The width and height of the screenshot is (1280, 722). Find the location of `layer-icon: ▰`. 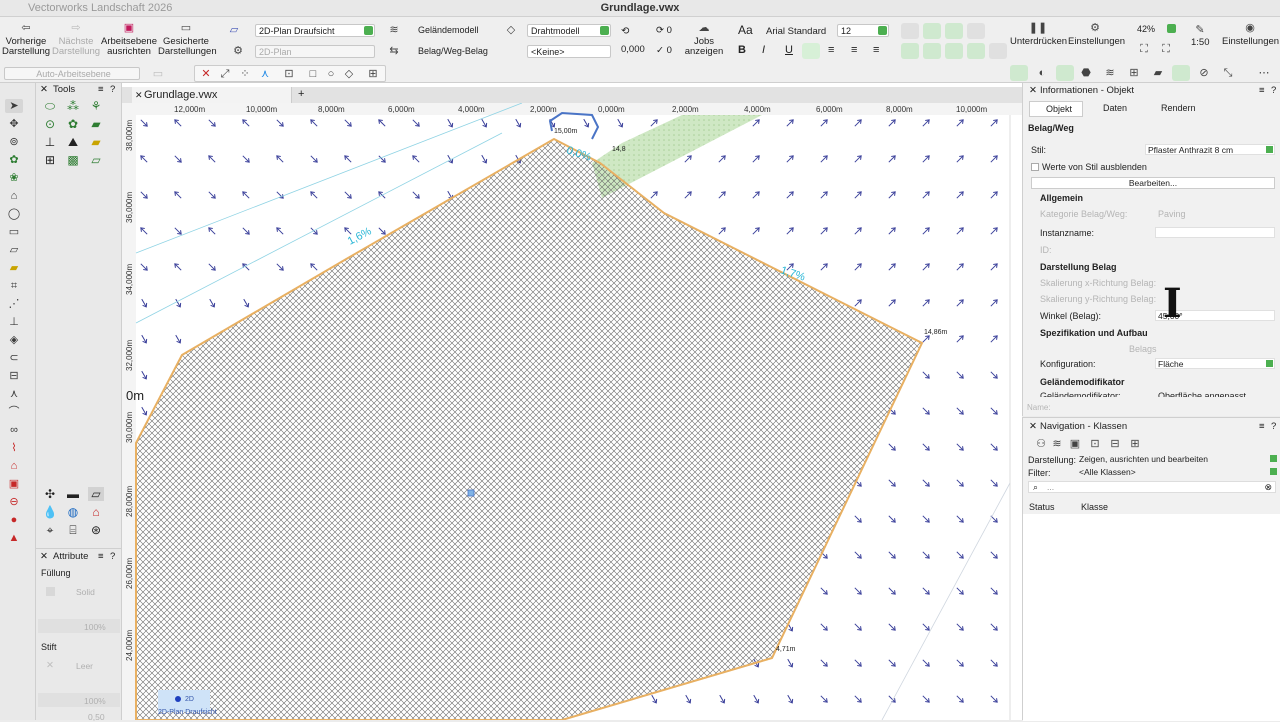

layer-icon: ▰ is located at coordinates (1158, 73).